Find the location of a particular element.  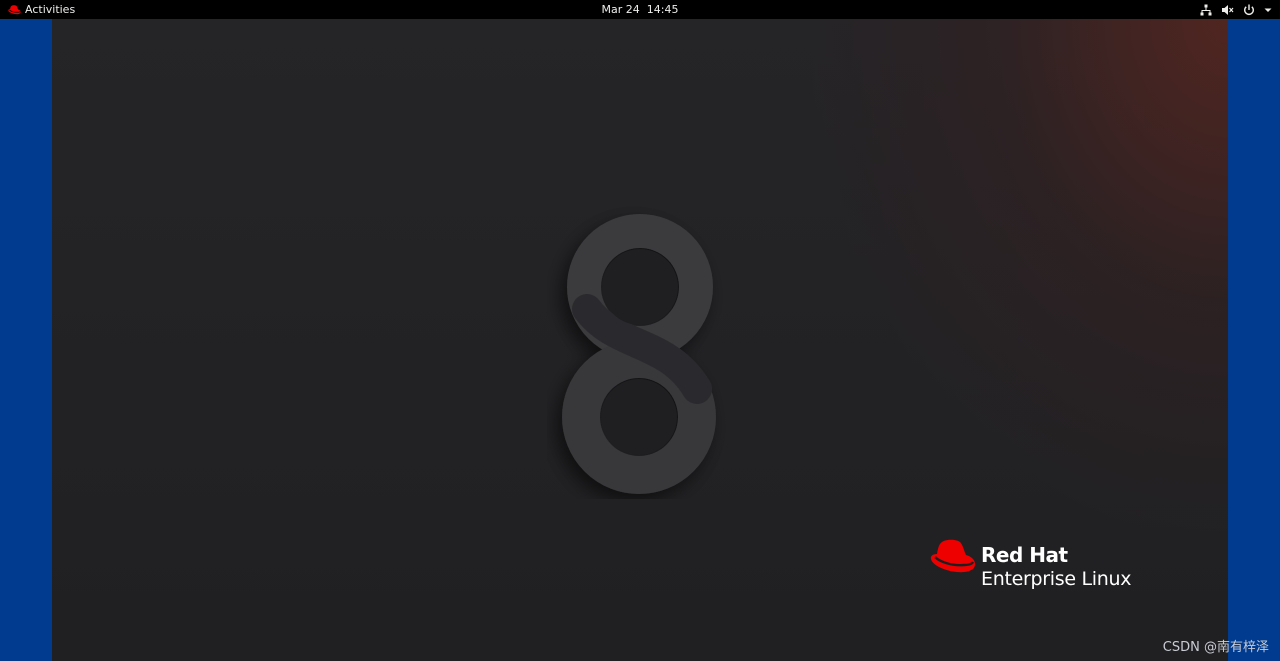

brand-name: Red Hat is located at coordinates (1024, 555).